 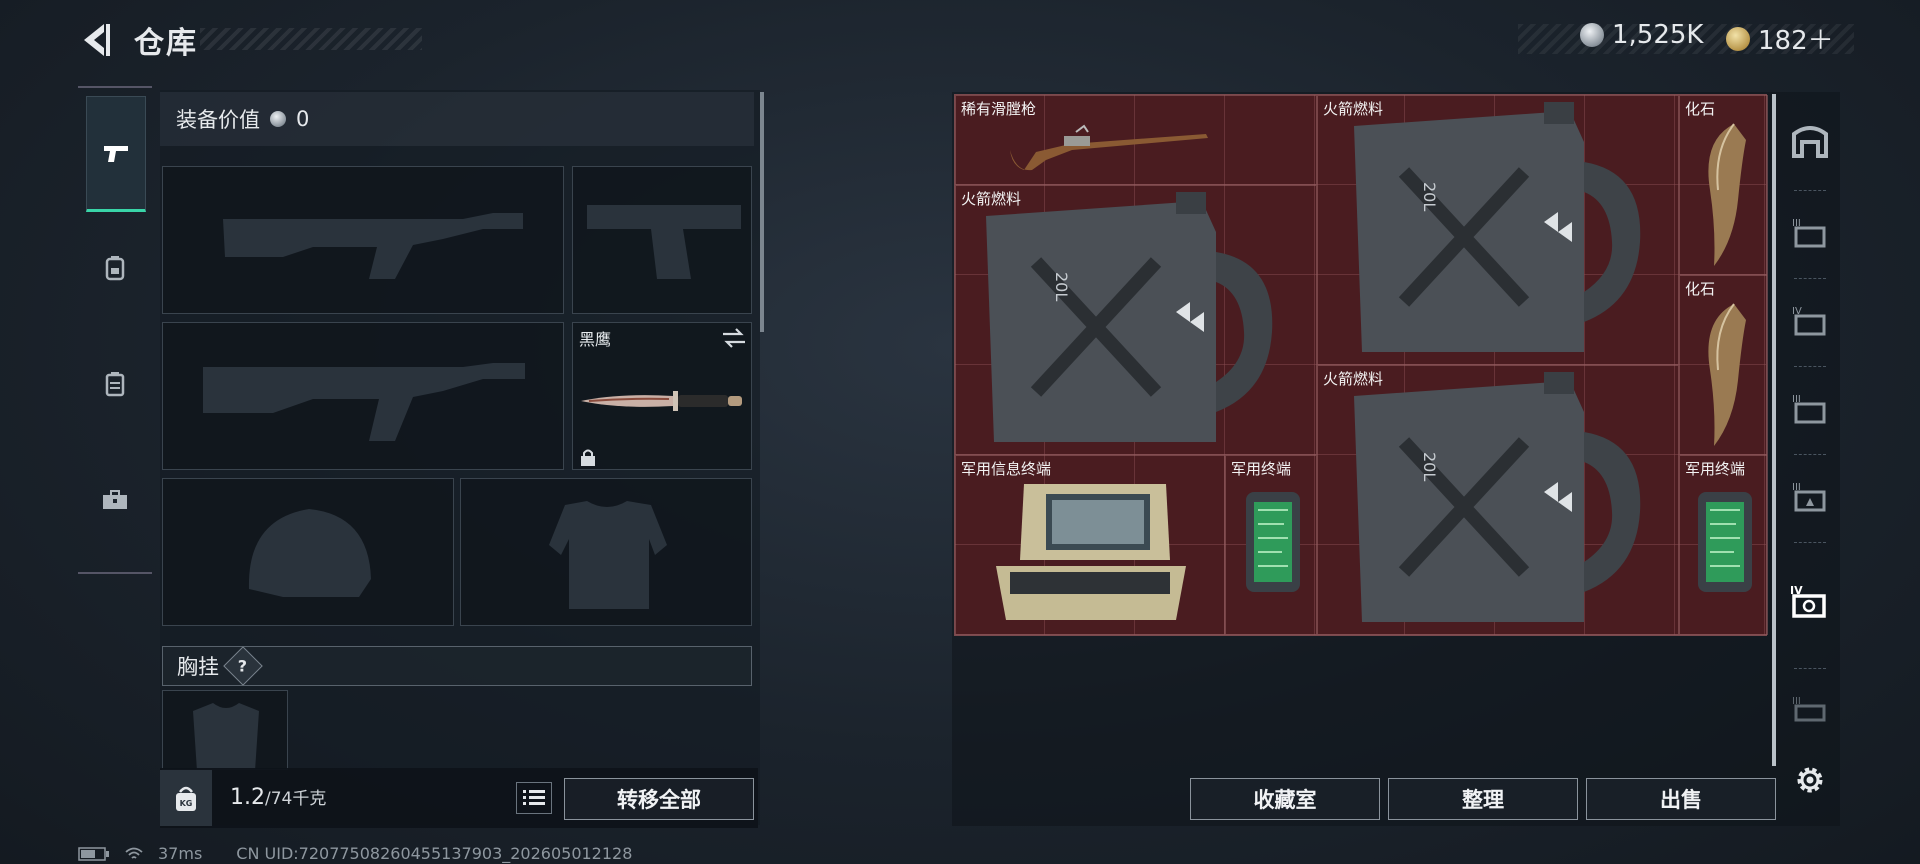 I want to click on equipment-category-nav, so click(x=115, y=330).